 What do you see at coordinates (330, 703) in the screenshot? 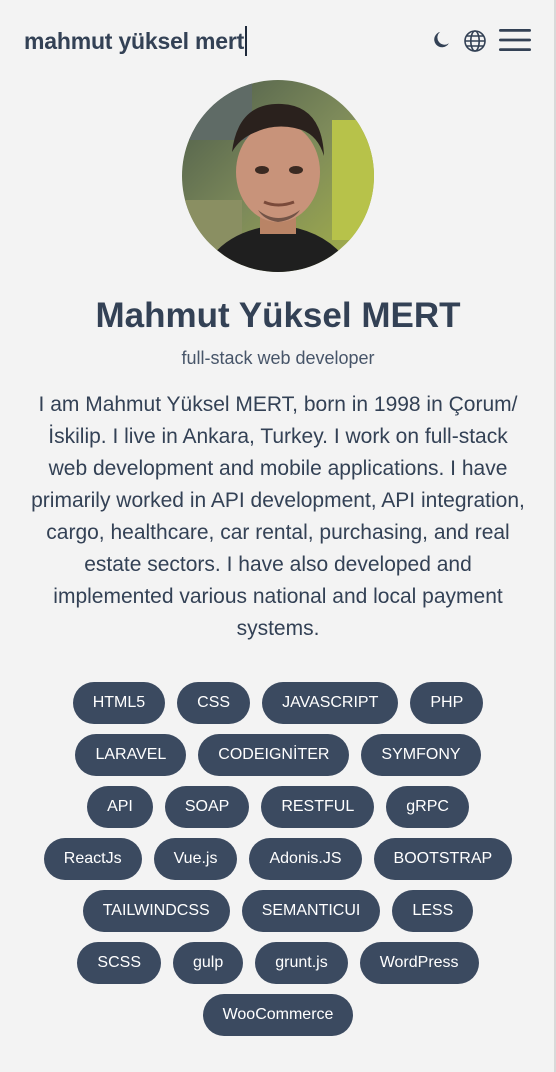
I see `skill-tag: JAVASCRIPT` at bounding box center [330, 703].